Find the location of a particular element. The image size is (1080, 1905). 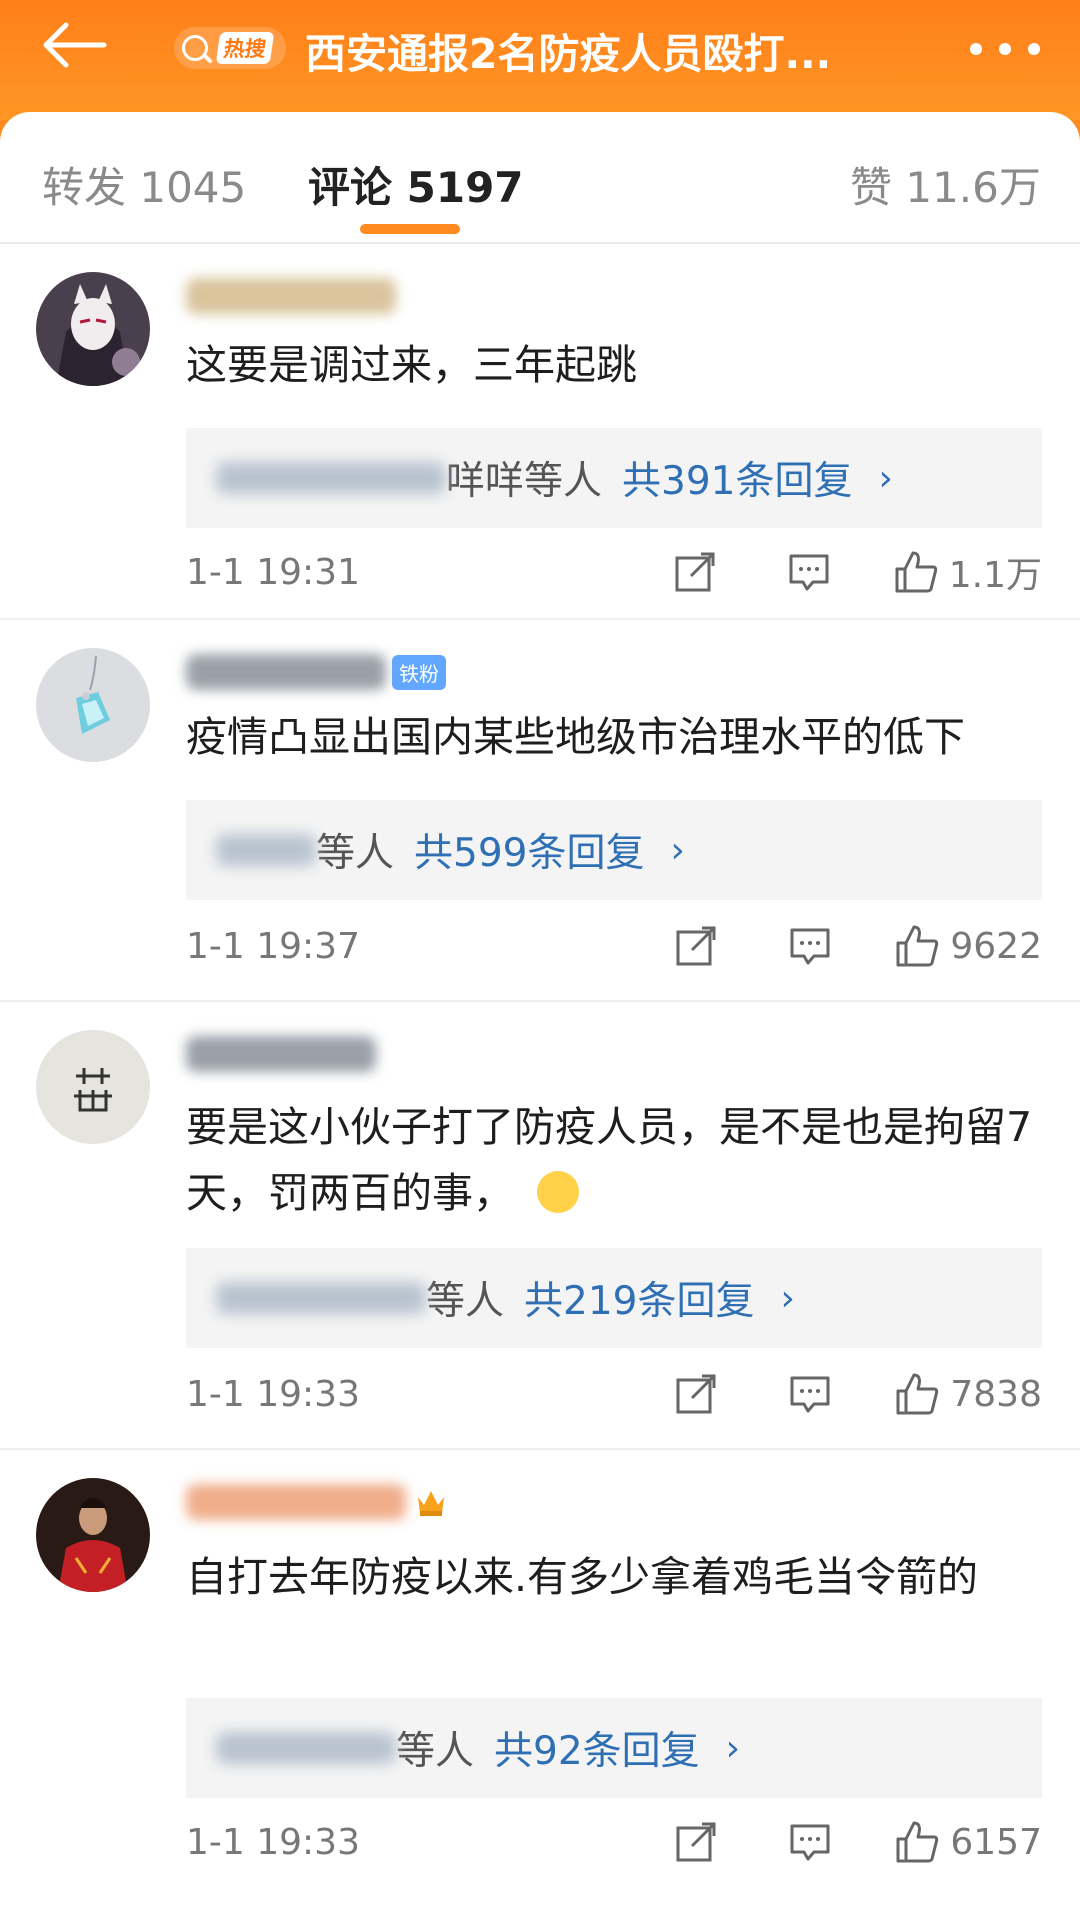

like-button: 1.1万 is located at coordinates (967, 572).